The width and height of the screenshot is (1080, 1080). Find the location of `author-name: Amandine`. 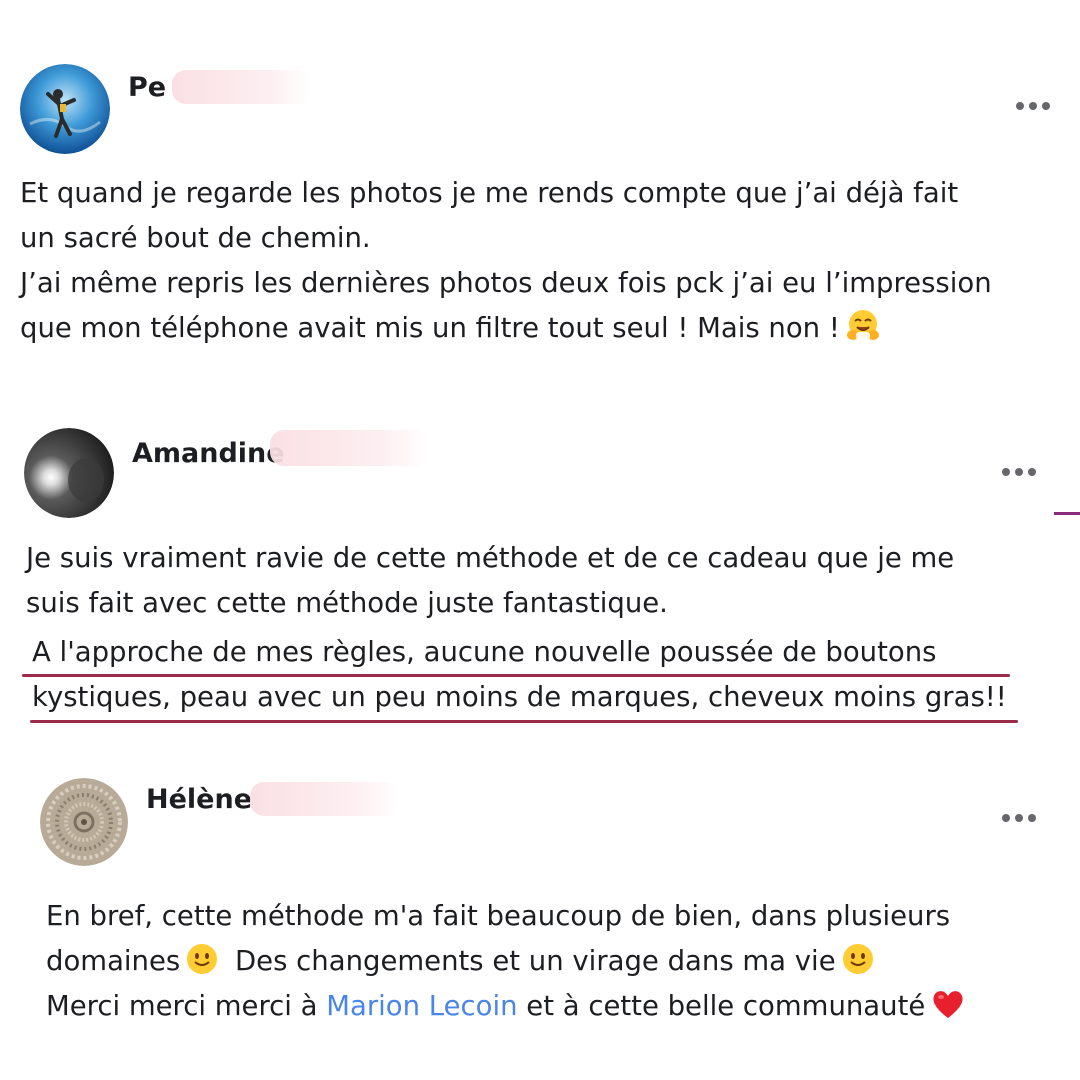

author-name: Amandine is located at coordinates (208, 453).